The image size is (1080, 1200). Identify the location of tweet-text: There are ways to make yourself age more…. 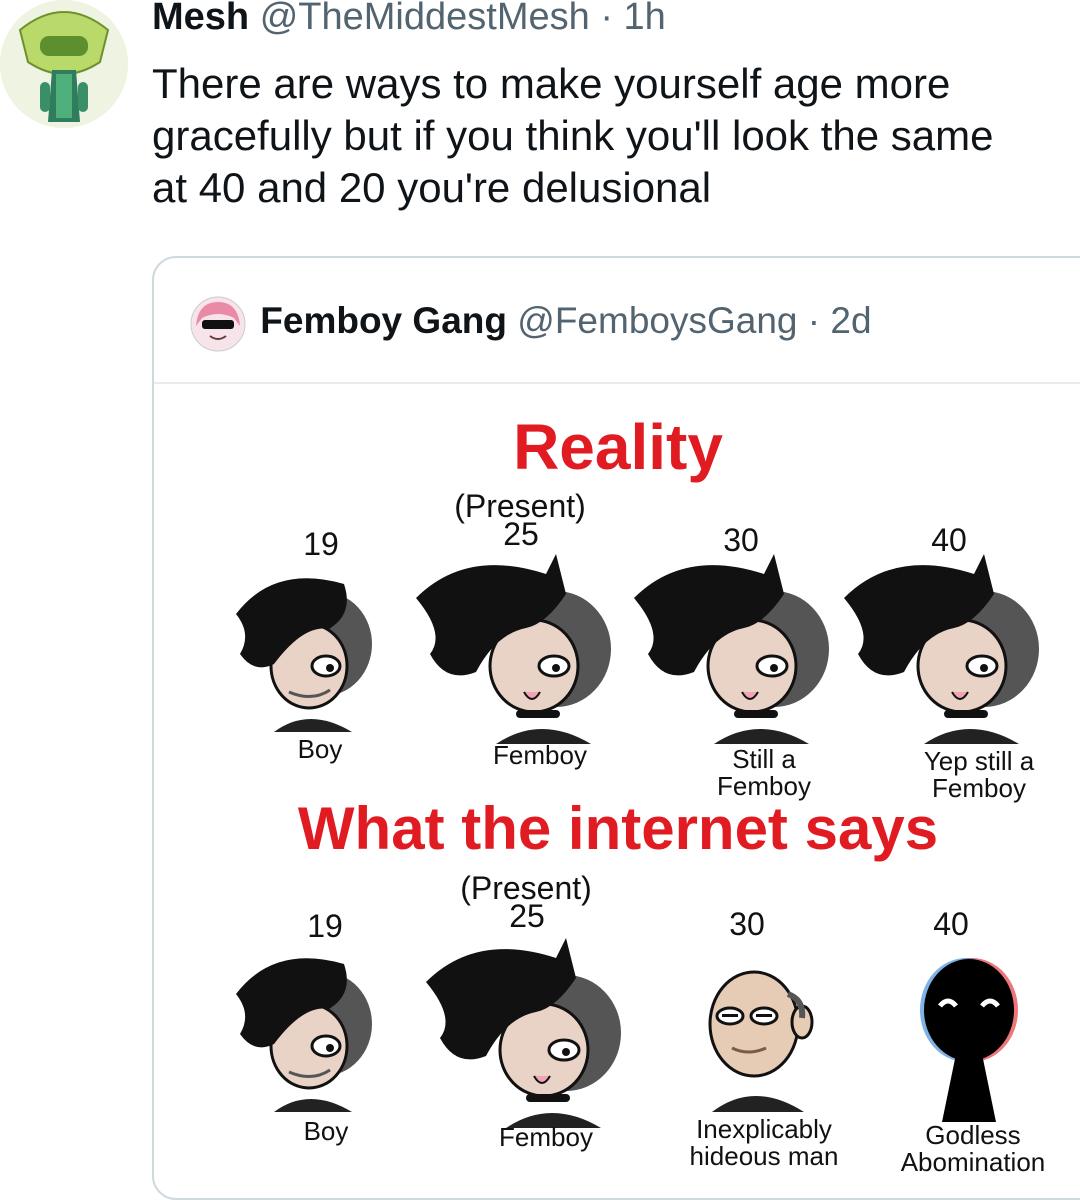
(614, 136).